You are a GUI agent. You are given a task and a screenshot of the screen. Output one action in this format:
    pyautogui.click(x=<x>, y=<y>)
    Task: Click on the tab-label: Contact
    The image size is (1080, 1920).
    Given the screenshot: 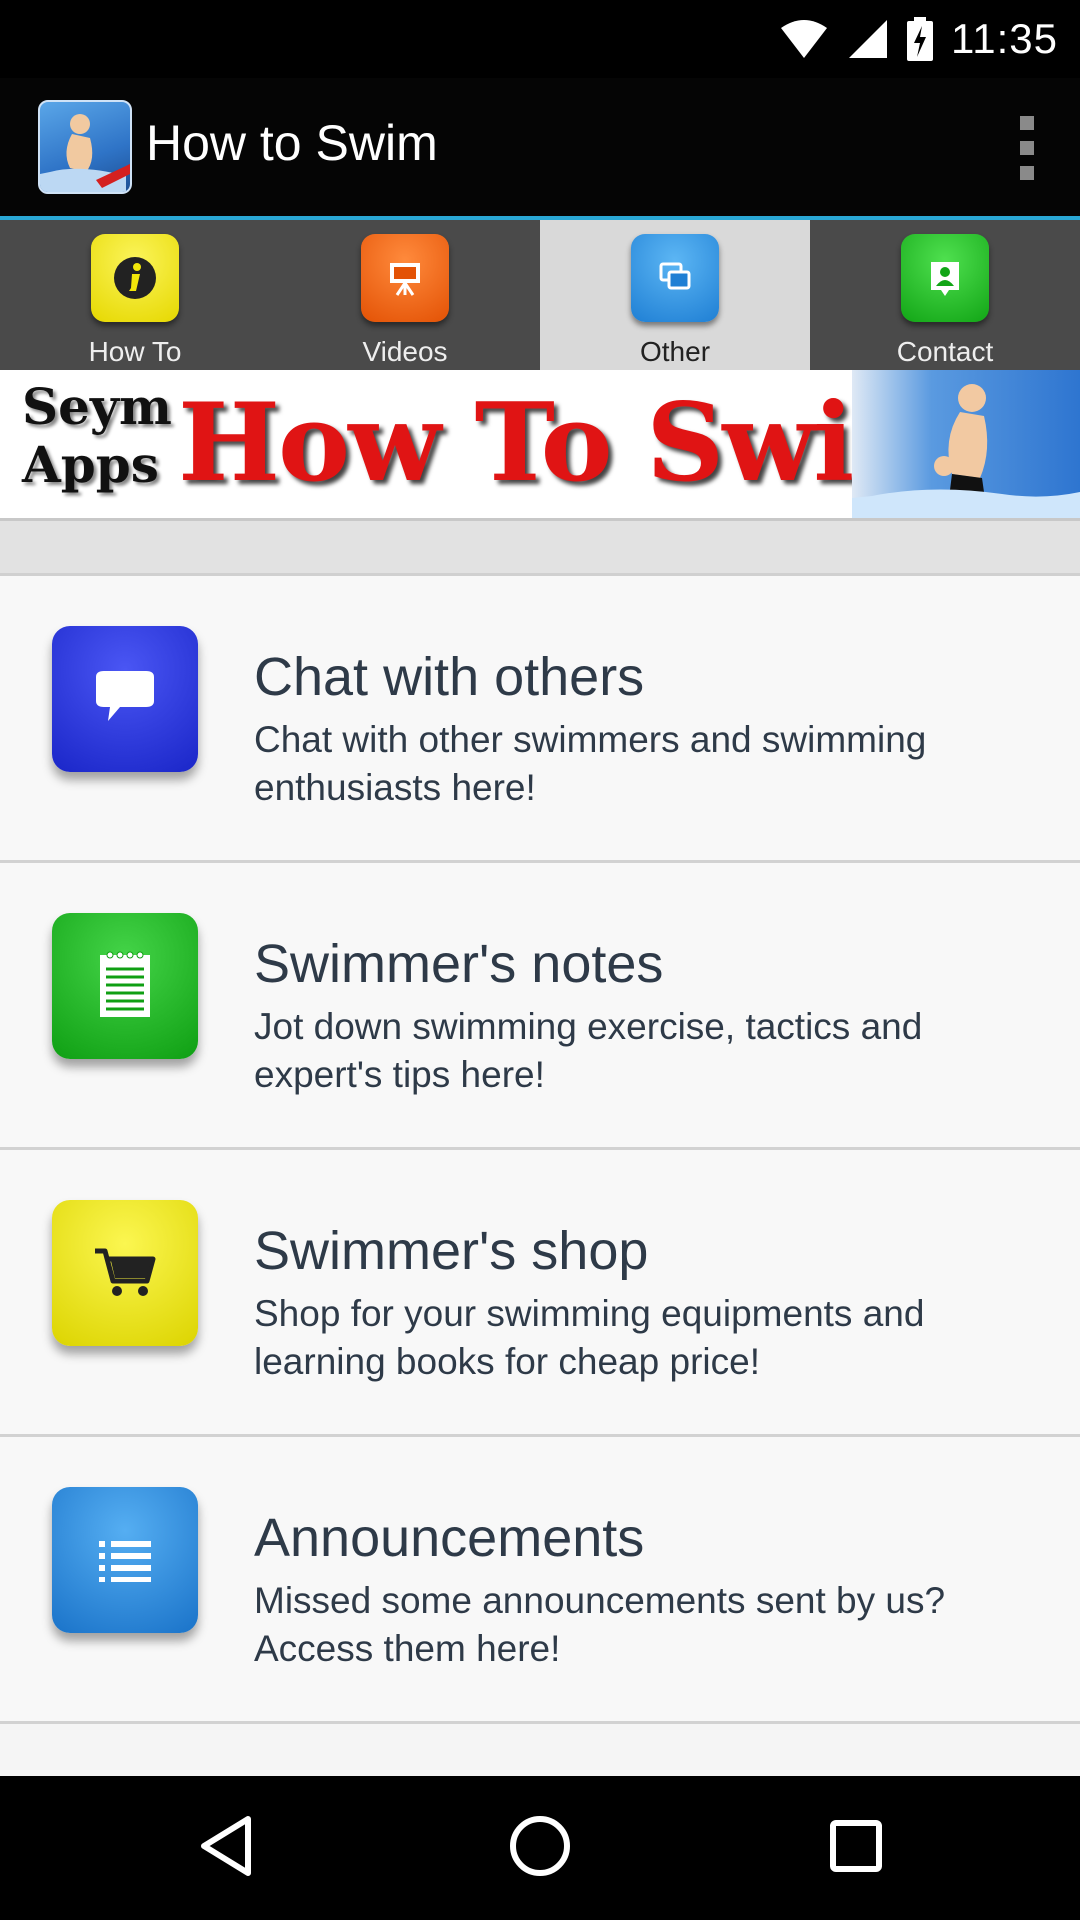 What is the action you would take?
    pyautogui.click(x=945, y=351)
    